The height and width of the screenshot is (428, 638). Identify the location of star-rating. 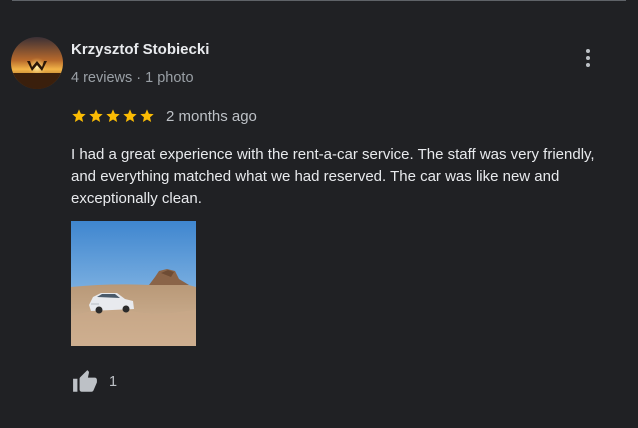
(113, 116).